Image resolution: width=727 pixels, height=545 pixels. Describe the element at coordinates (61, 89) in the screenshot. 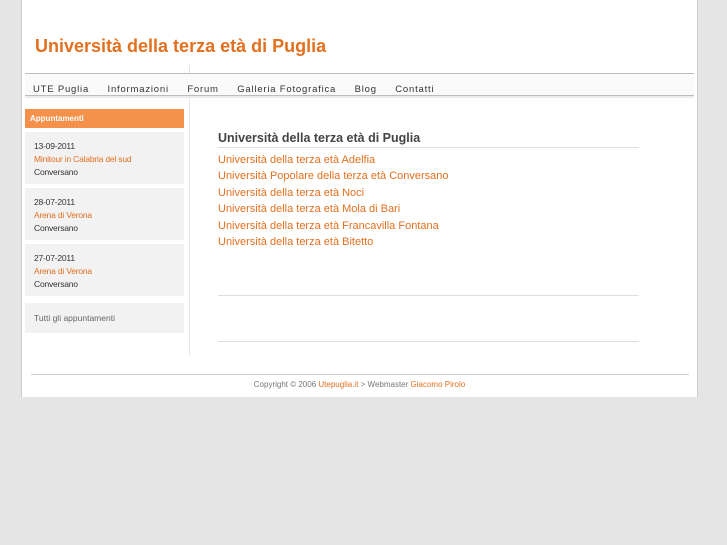

I see `nav-item-ute-puglia: UTE Puglia` at that location.